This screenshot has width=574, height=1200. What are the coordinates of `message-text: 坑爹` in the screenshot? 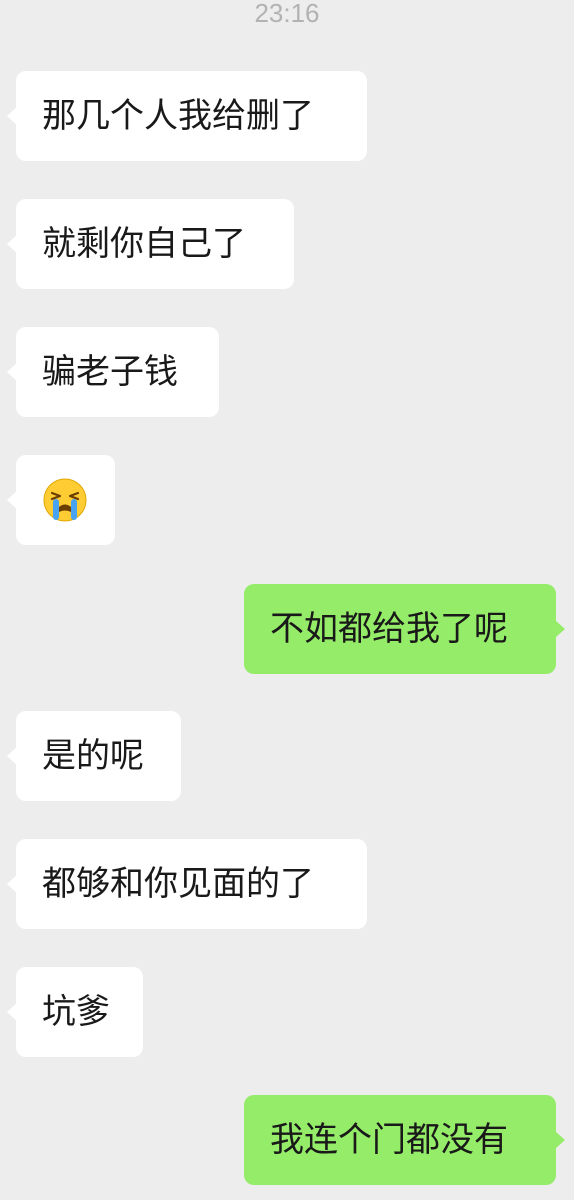 It's located at (76, 1012).